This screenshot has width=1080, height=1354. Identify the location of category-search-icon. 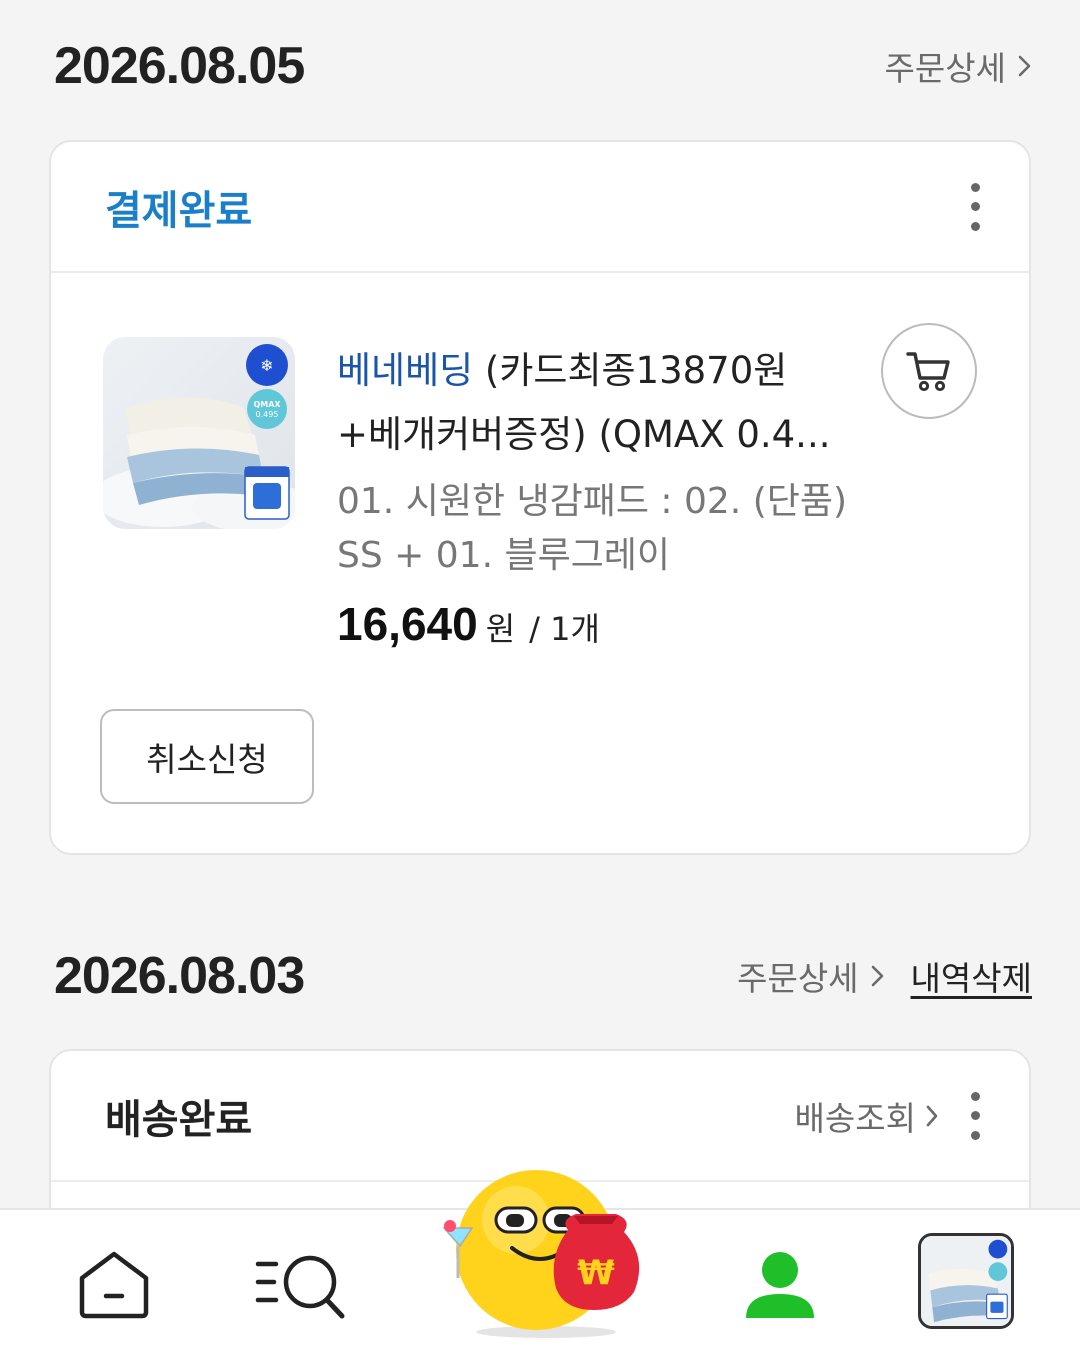
(301, 1285).